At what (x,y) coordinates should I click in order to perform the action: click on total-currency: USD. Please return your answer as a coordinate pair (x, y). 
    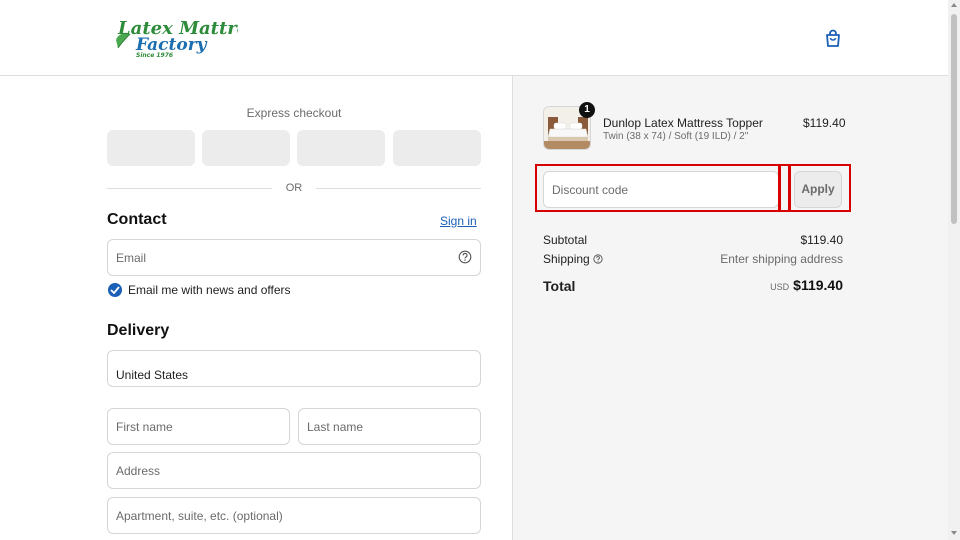
    Looking at the image, I should click on (780, 287).